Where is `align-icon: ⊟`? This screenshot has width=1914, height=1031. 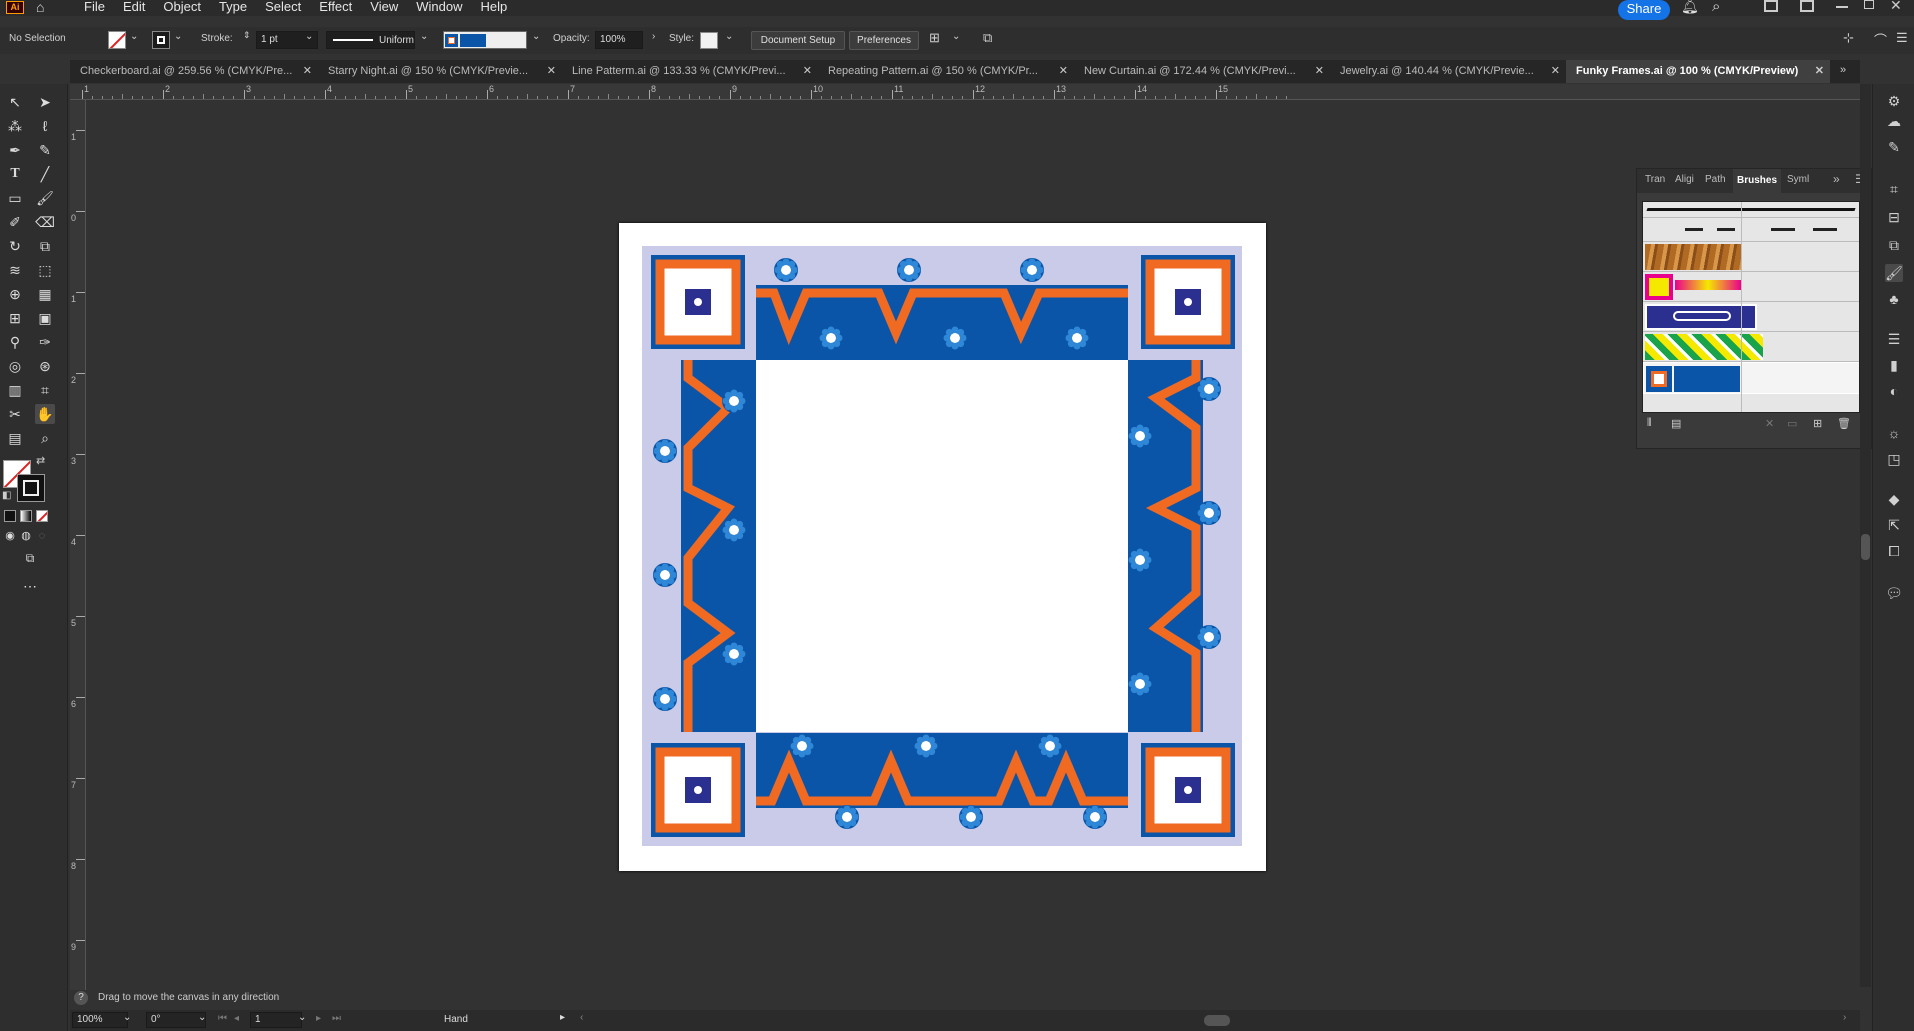 align-icon: ⊟ is located at coordinates (1894, 217).